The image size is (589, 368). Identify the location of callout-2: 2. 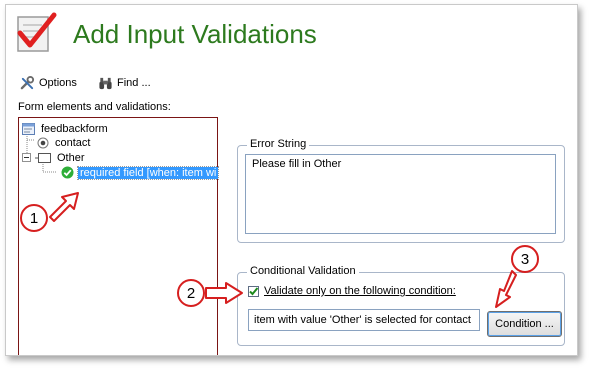
(191, 293).